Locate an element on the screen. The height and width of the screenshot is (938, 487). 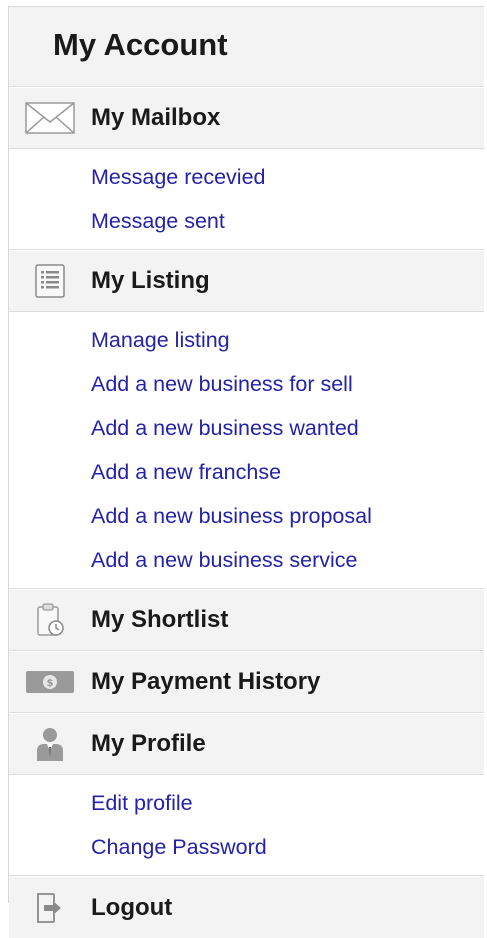
menu-section-profile: My Profile is located at coordinates (246, 744).